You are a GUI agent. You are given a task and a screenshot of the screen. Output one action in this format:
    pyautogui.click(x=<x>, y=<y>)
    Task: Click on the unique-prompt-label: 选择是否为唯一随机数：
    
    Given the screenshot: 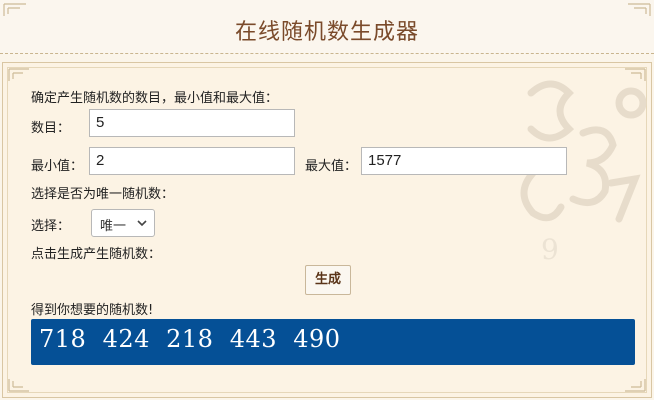 What is the action you would take?
    pyautogui.click(x=103, y=194)
    